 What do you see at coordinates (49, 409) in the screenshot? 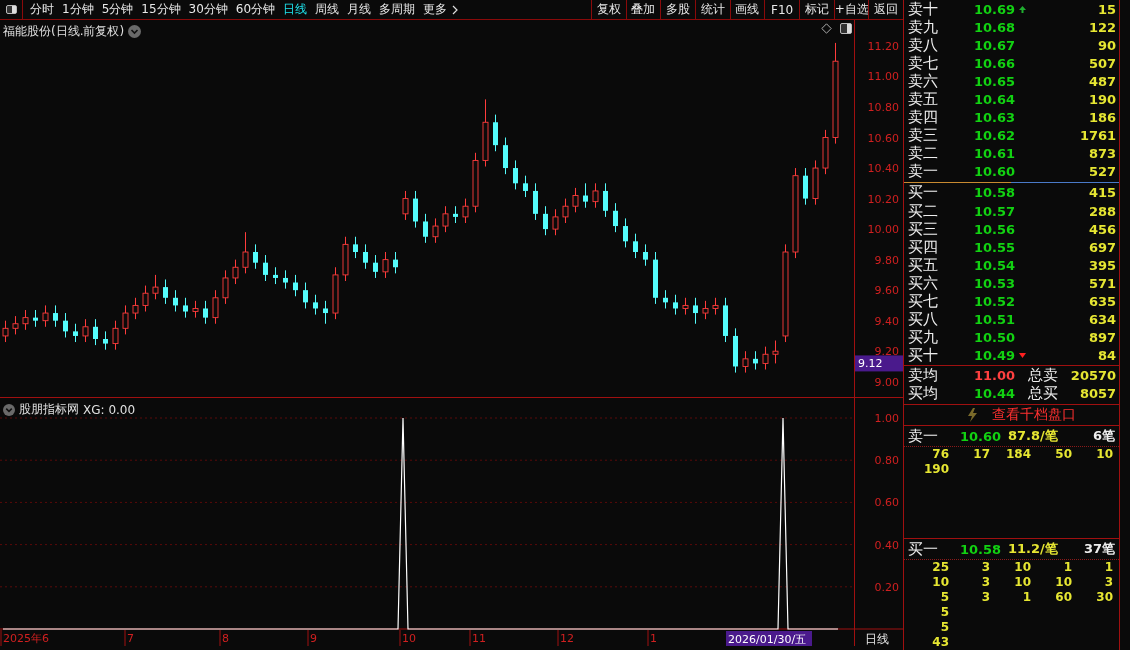
I see `indicator-title: 股朋指标网` at bounding box center [49, 409].